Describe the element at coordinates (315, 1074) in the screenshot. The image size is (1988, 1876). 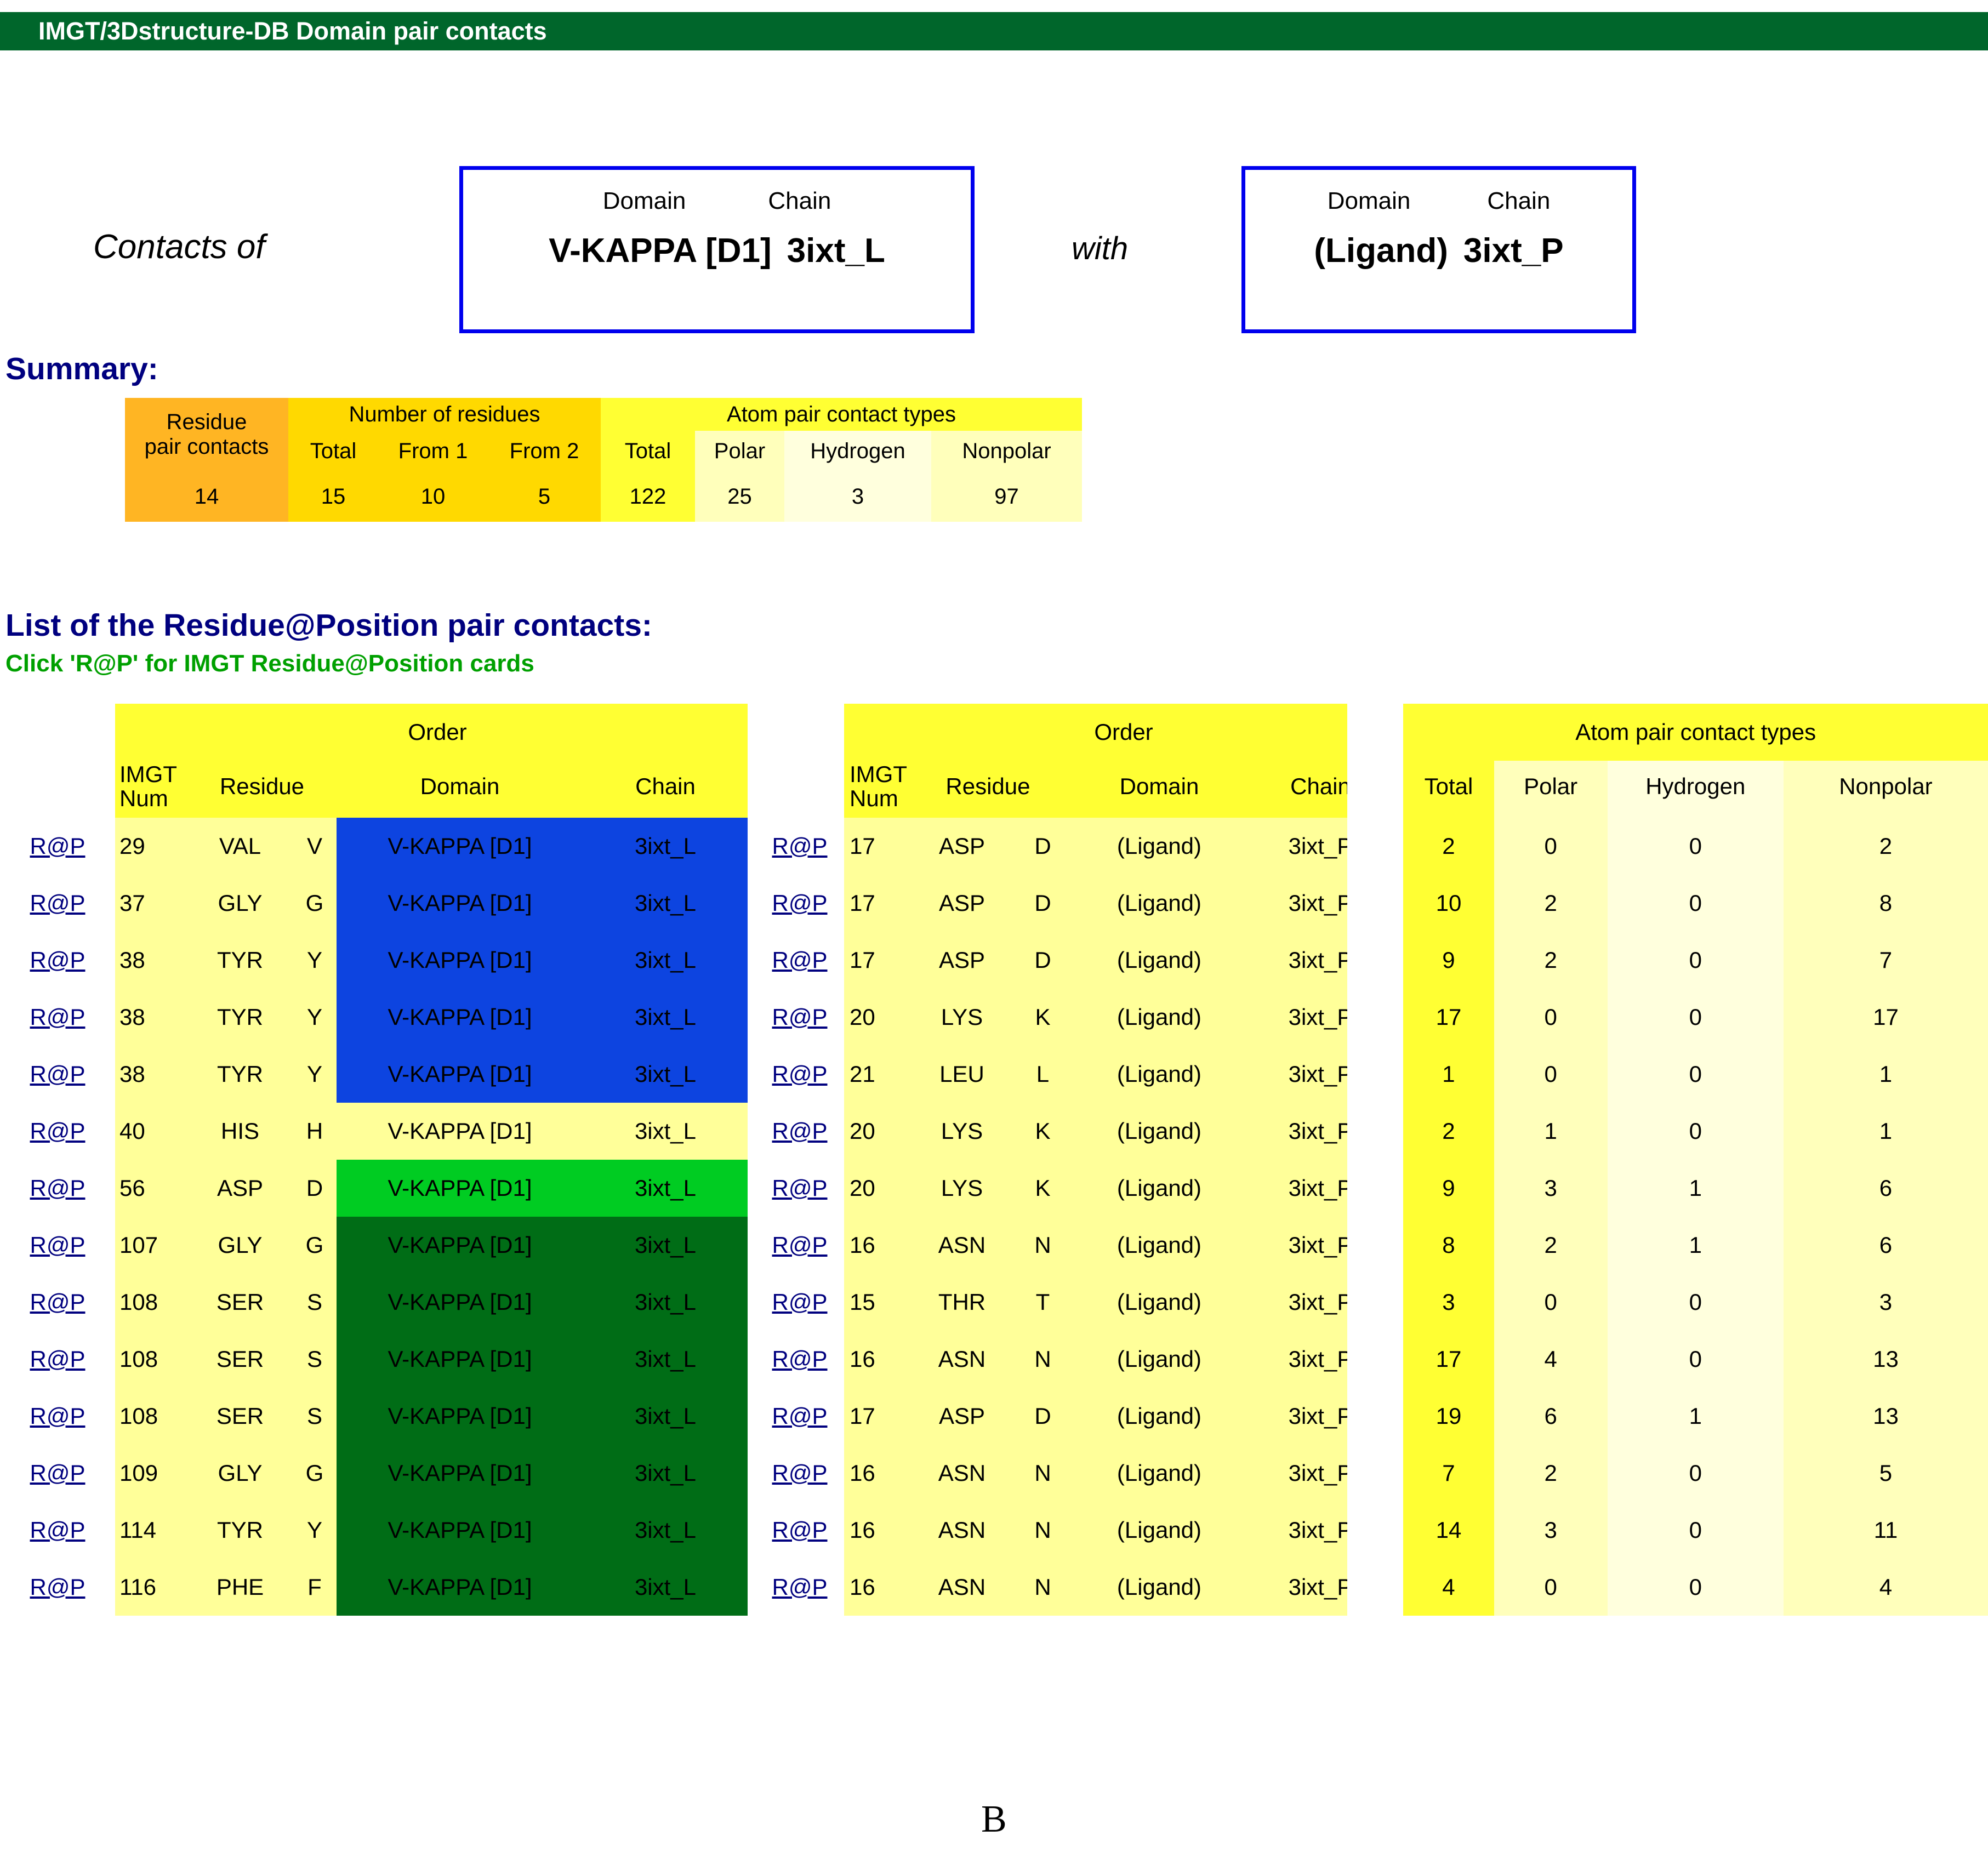
I see `residue-letter-cell: Y` at that location.